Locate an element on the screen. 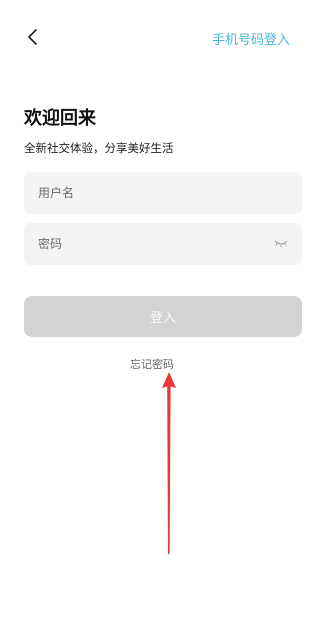 Image resolution: width=320 pixels, height=622 pixels. status-bar is located at coordinates (152, 4).